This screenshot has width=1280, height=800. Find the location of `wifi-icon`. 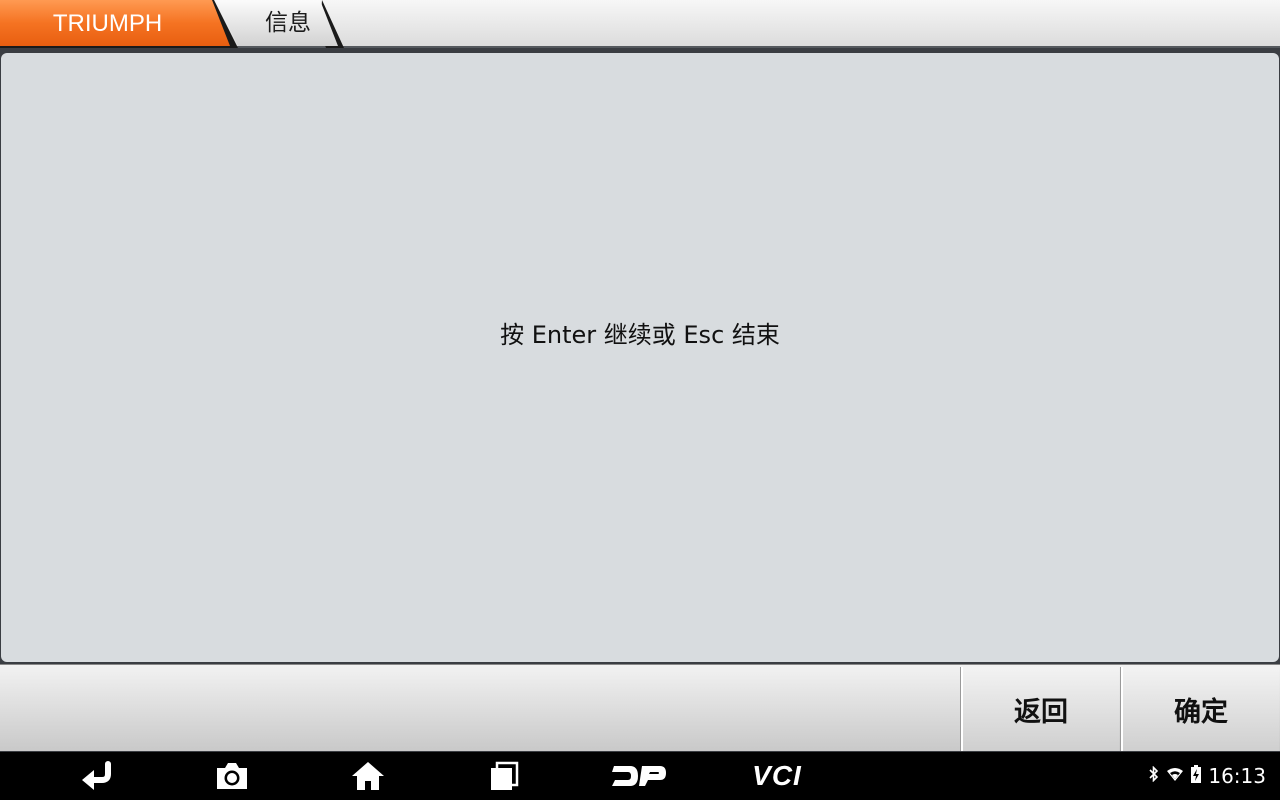

wifi-icon is located at coordinates (1175, 776).